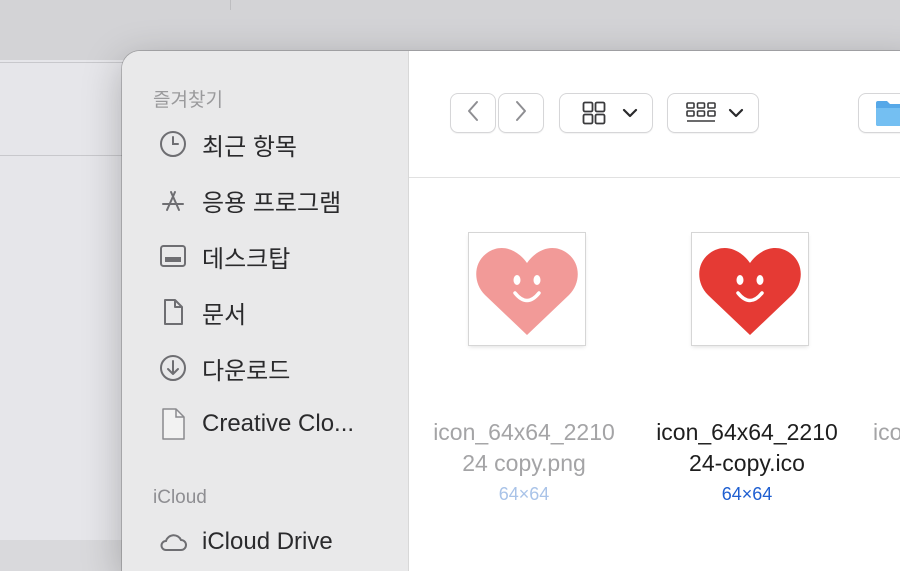  I want to click on file-name-line: 24-copy.ico, so click(747, 463).